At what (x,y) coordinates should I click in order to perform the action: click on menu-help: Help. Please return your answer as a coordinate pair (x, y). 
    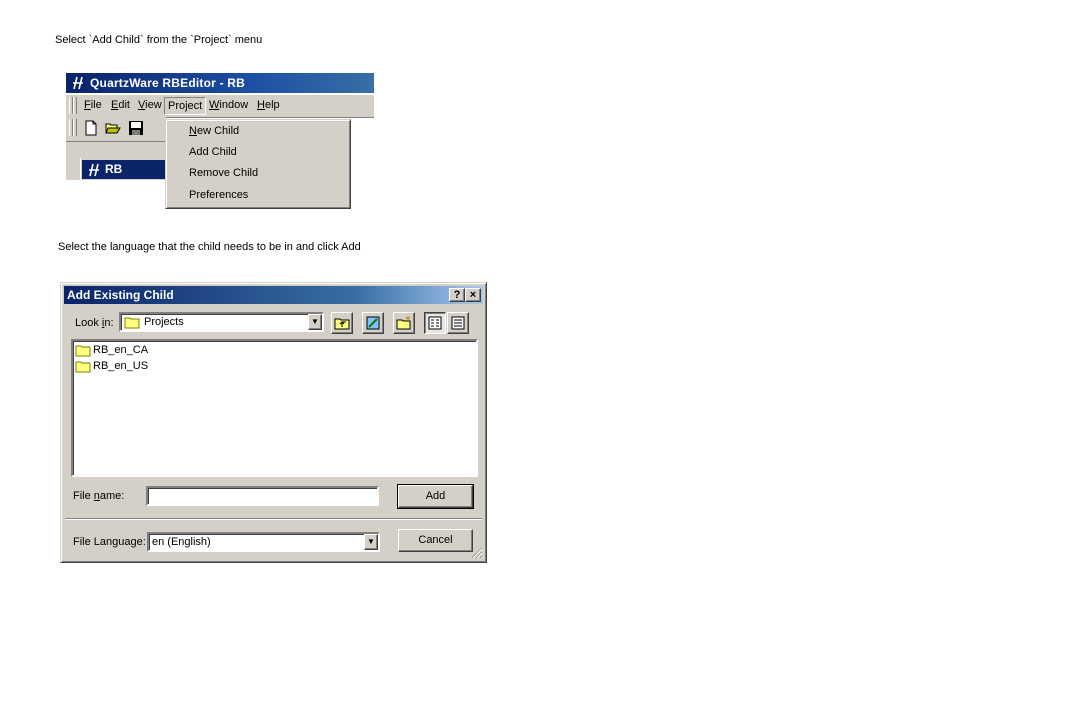
    Looking at the image, I should click on (268, 105).